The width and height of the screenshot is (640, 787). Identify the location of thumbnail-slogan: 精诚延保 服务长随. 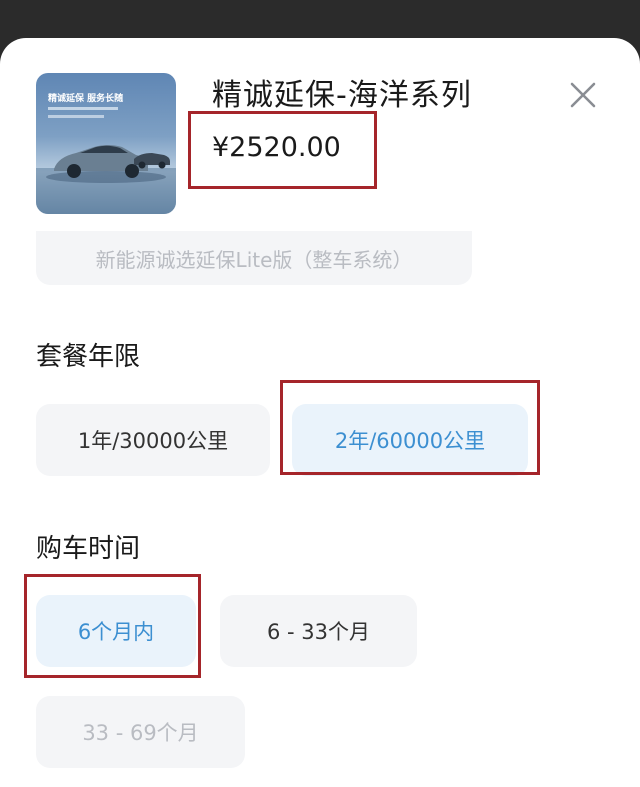
(86, 99).